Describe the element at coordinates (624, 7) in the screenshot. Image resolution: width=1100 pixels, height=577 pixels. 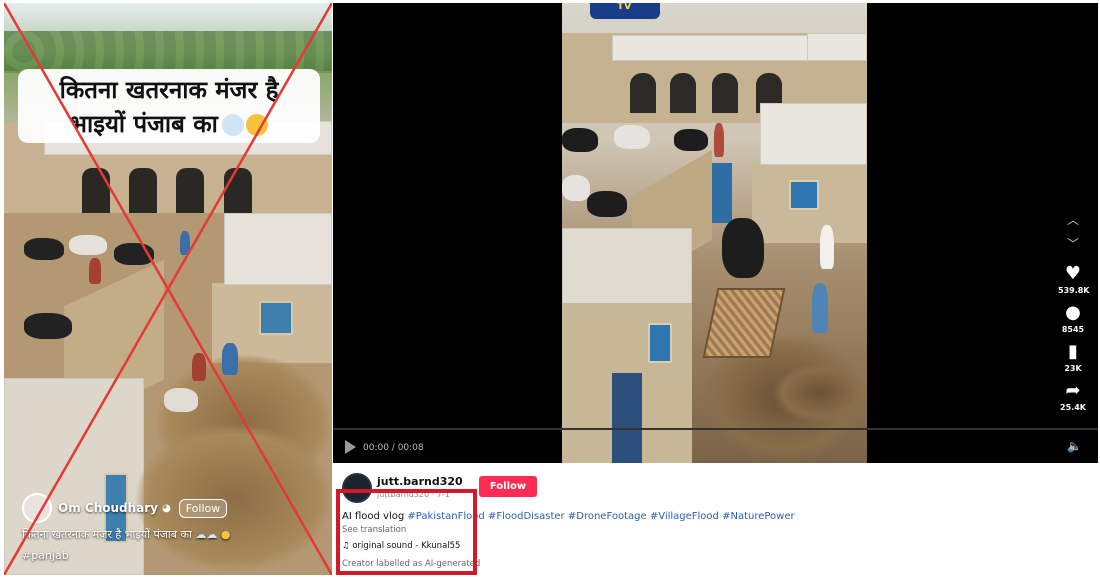
I see `channel-logo-text: TV` at that location.